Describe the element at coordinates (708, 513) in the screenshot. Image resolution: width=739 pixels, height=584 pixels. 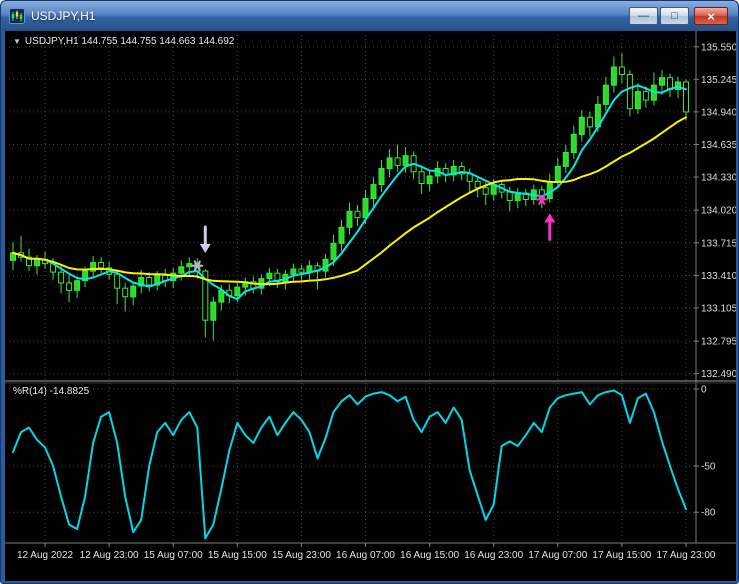
I see `svg-text: -80` at that location.